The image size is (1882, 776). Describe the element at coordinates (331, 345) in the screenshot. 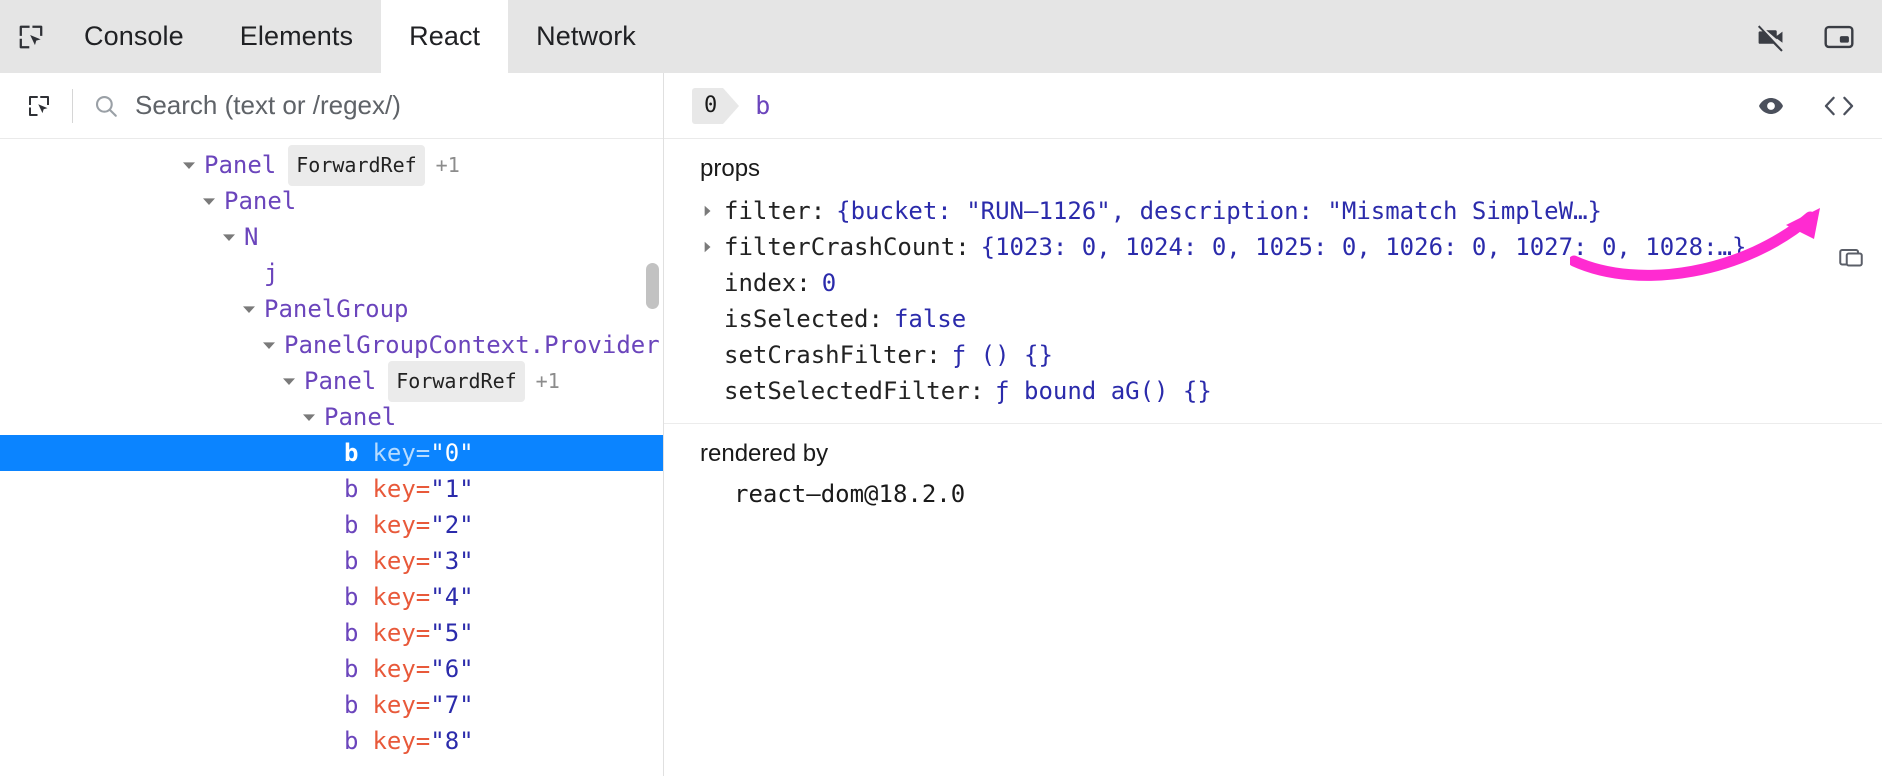

I see `tree-row: PanelGroupContext.Provider` at that location.